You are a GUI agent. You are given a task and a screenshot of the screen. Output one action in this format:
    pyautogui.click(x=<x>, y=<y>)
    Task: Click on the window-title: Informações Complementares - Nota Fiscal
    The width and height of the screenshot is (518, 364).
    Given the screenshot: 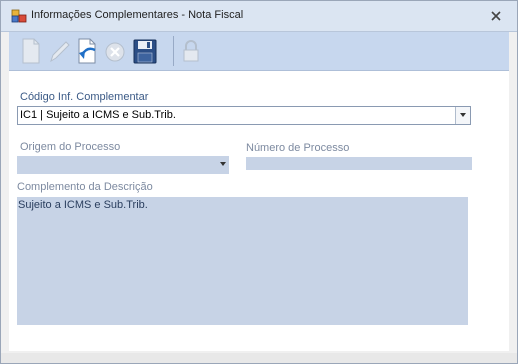 What is the action you would take?
    pyautogui.click(x=137, y=15)
    